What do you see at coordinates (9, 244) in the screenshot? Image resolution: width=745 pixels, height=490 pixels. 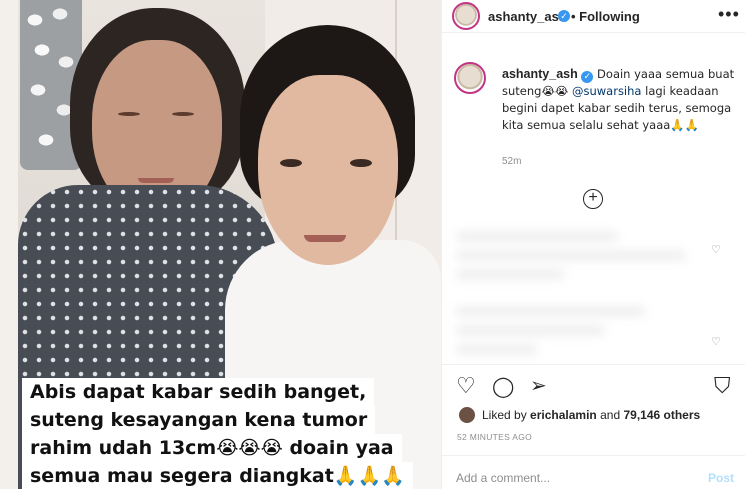 I see `background-wall` at bounding box center [9, 244].